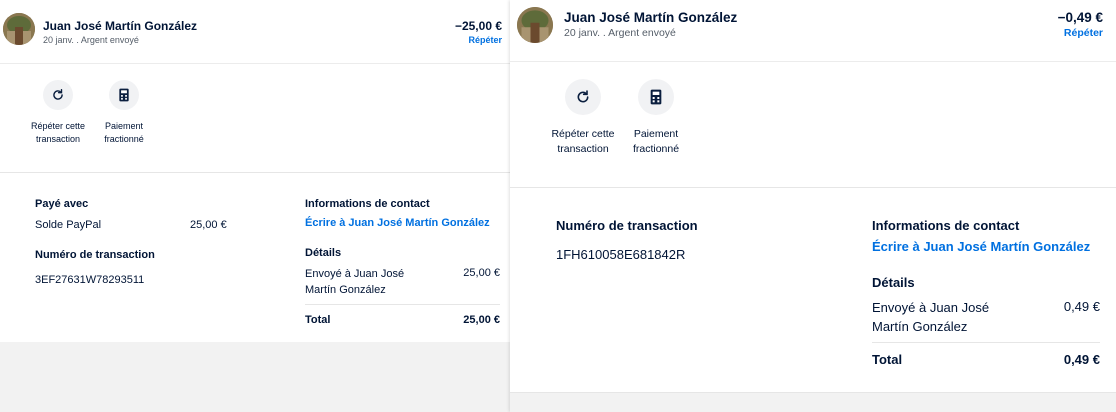  I want to click on payment-method: Solde PayPal, so click(68, 225).